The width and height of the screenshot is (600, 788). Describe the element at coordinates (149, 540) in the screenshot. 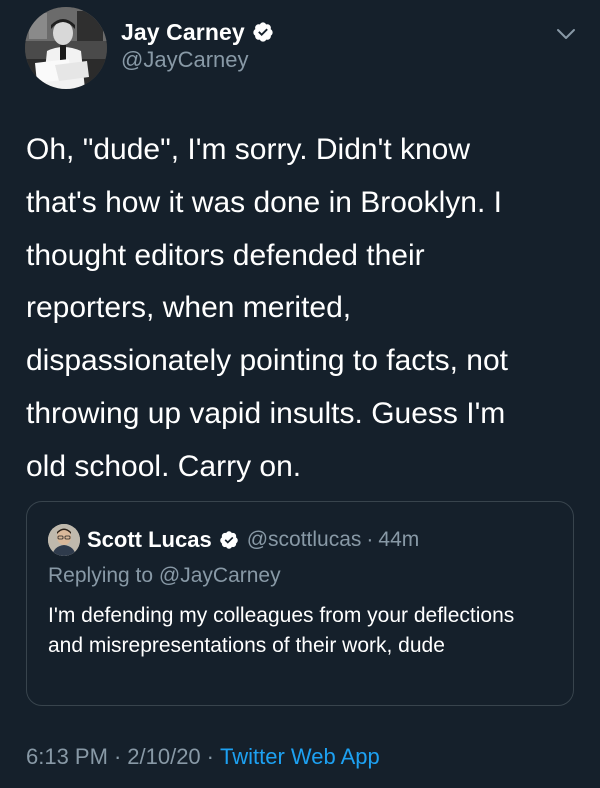

I see `quoted-author-name: Scott Lucas` at that location.